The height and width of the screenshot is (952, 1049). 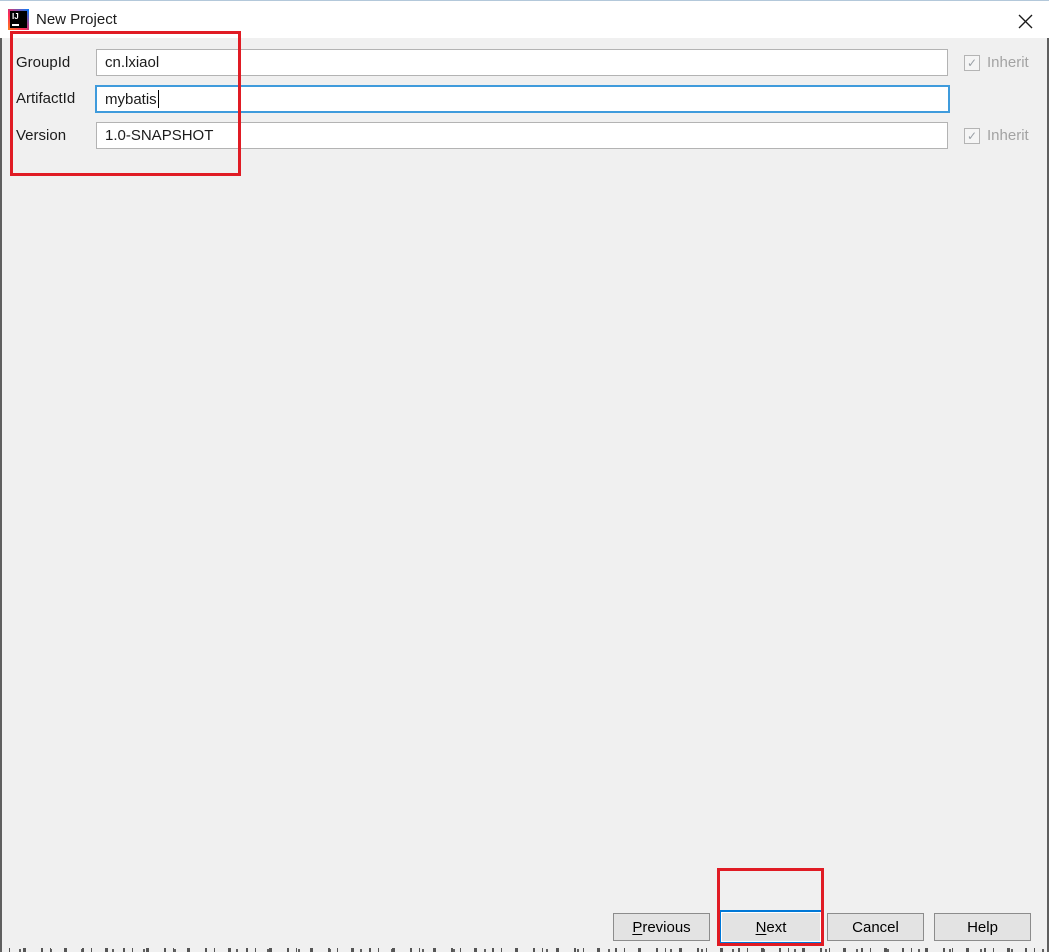 What do you see at coordinates (522, 99) in the screenshot?
I see `artifactid-input: mybatis` at bounding box center [522, 99].